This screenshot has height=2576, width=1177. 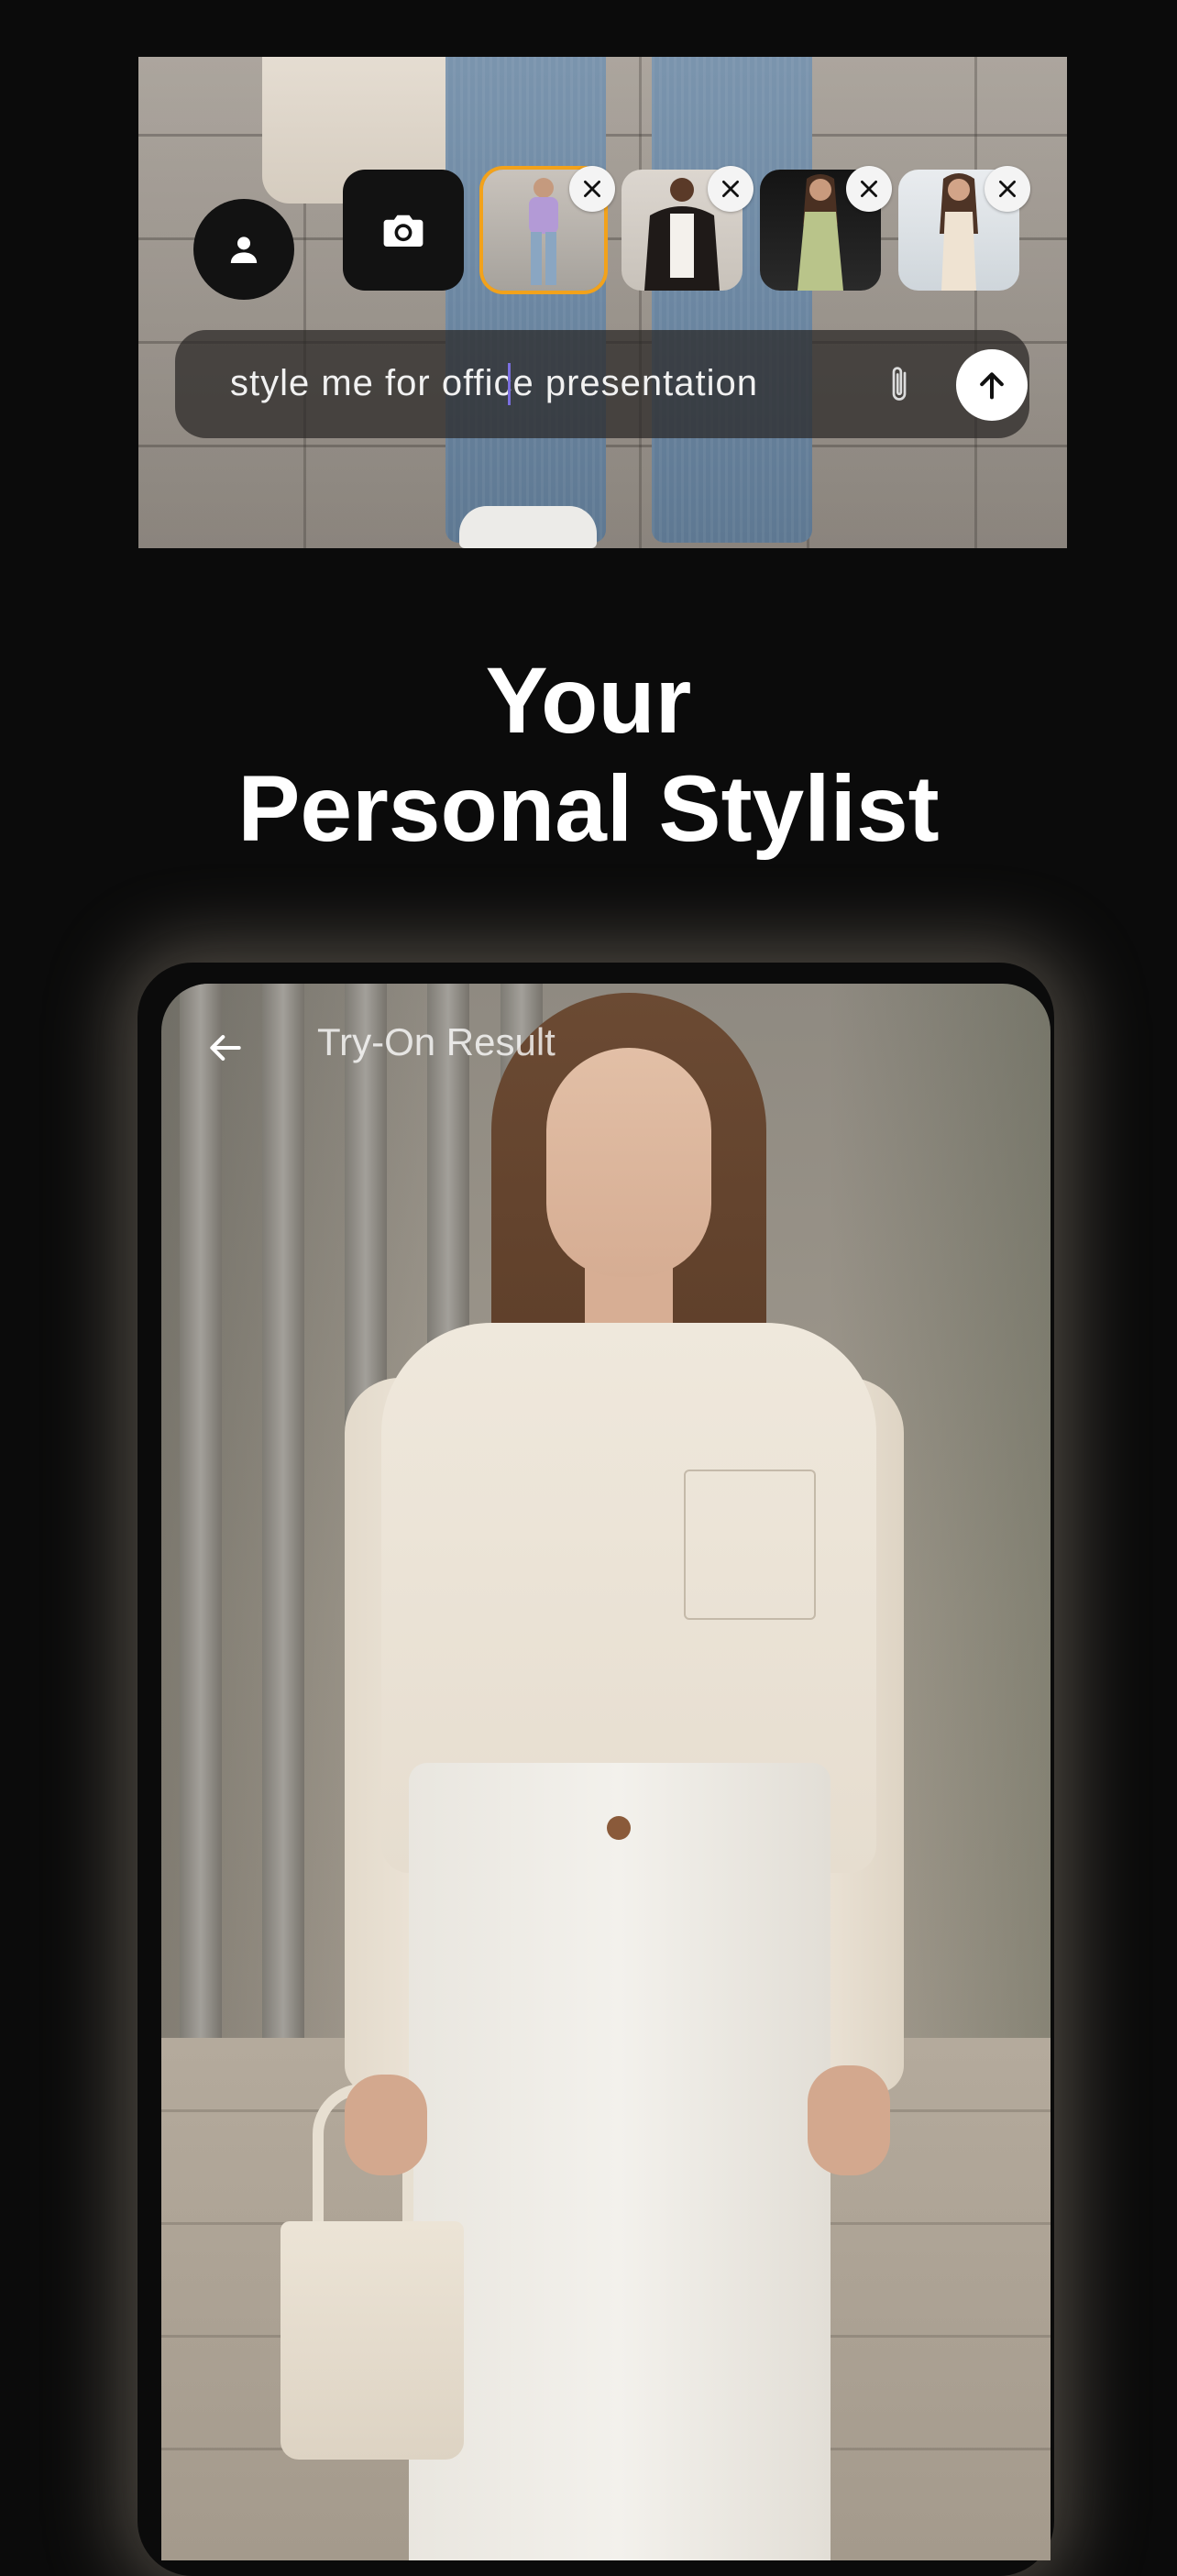 I want to click on headline-line-1: Your, so click(x=588, y=700).